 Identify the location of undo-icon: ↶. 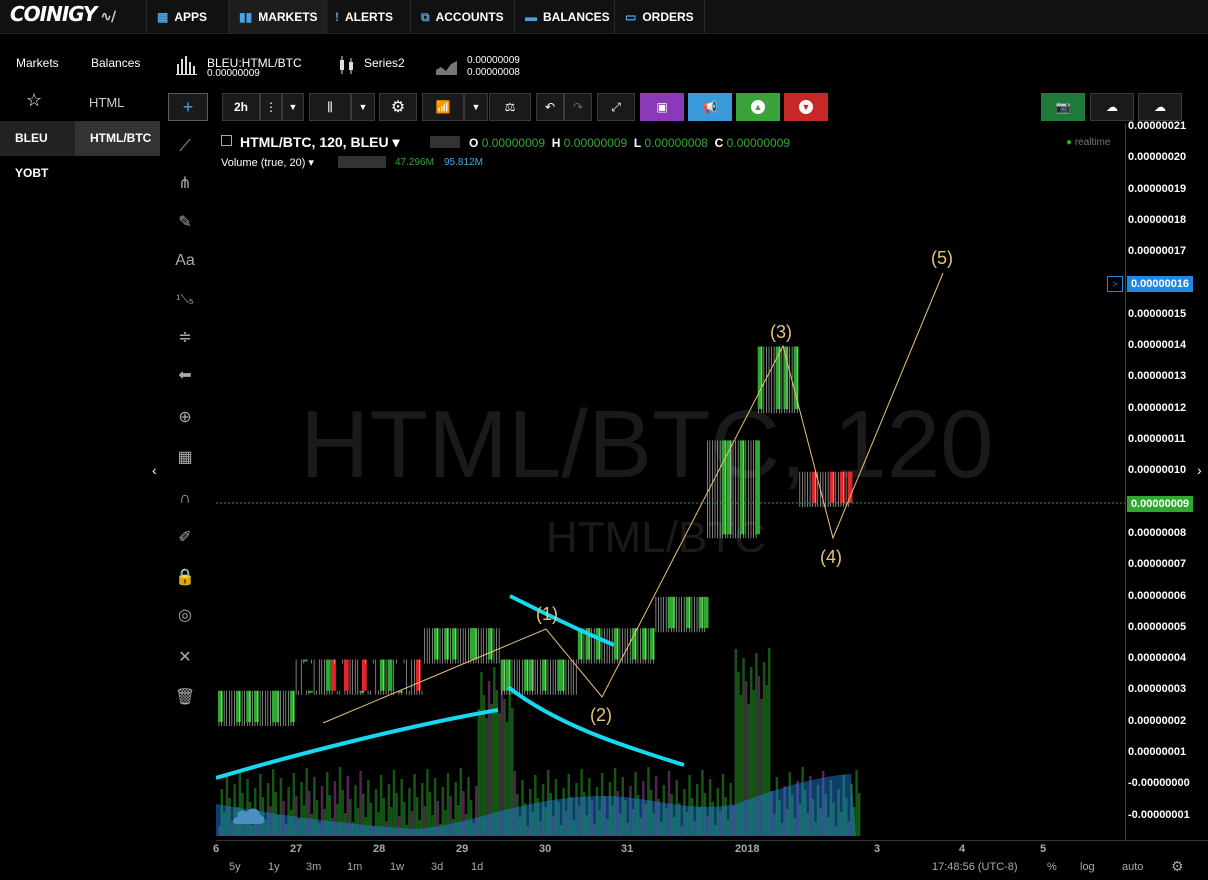
(550, 107).